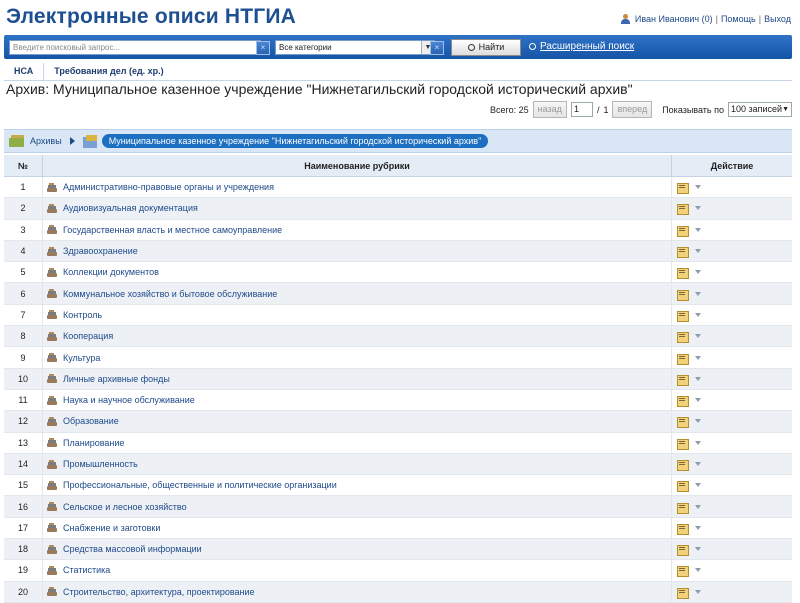  What do you see at coordinates (398, 251) in the screenshot?
I see `table-row: 4 Здравоохранение` at bounding box center [398, 251].